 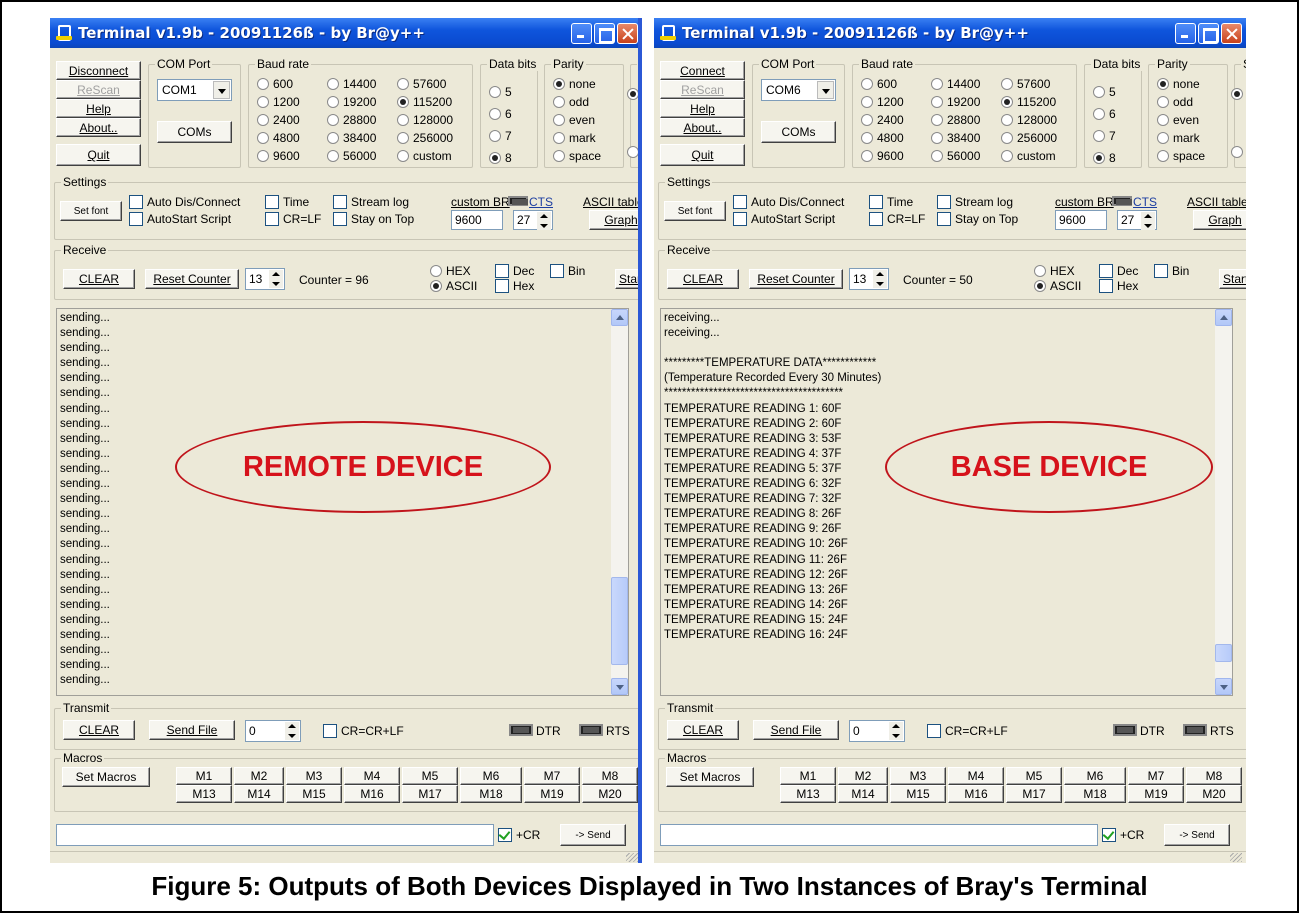 I want to click on start-log-button: StartL, so click(x=628, y=279).